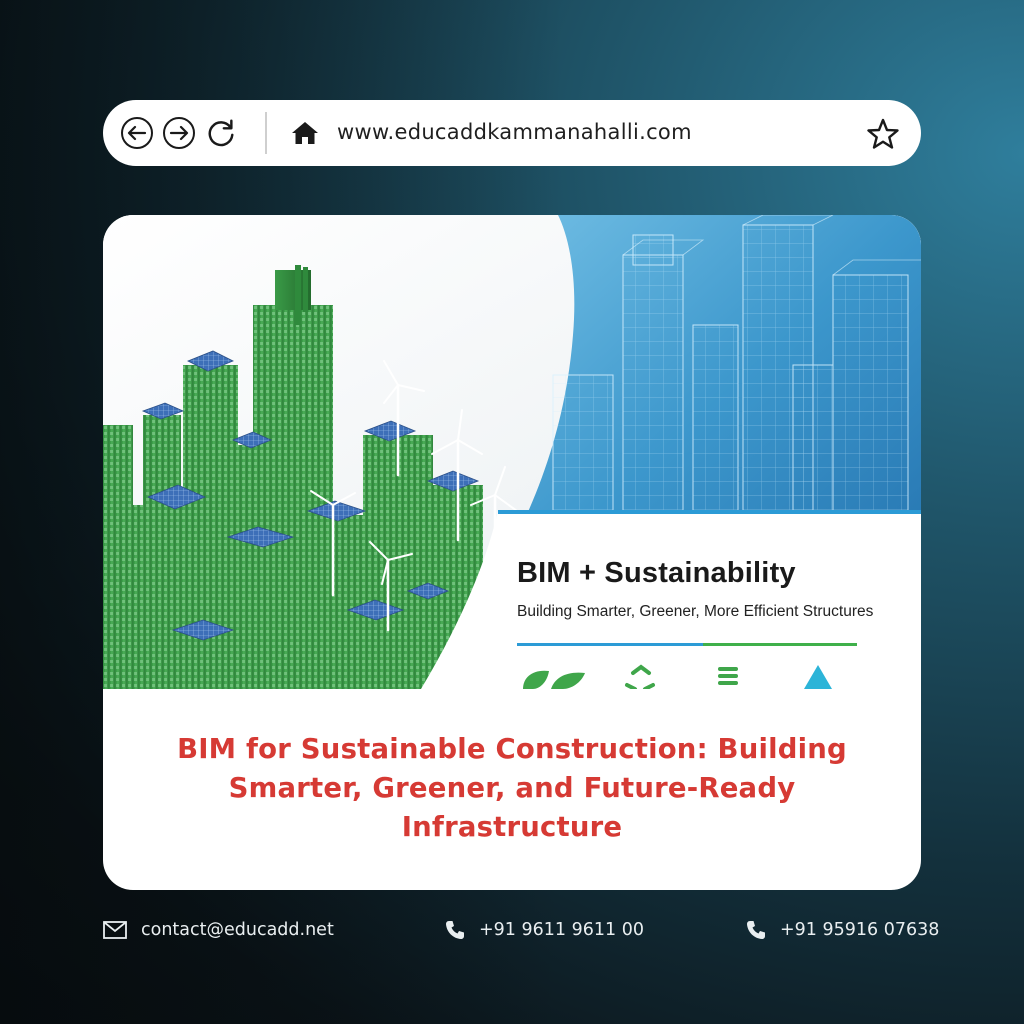 The width and height of the screenshot is (1024, 1024). Describe the element at coordinates (656, 573) in the screenshot. I see `hero-overlay-title: BIM + Sustainability` at that location.